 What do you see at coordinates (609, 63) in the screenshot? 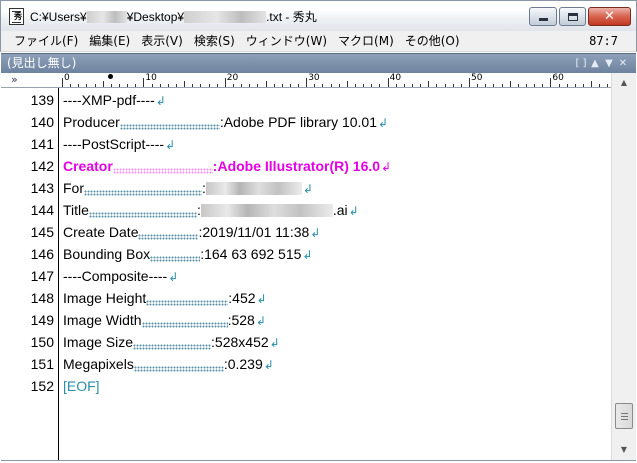
I see `header-down-button: ▼` at bounding box center [609, 63].